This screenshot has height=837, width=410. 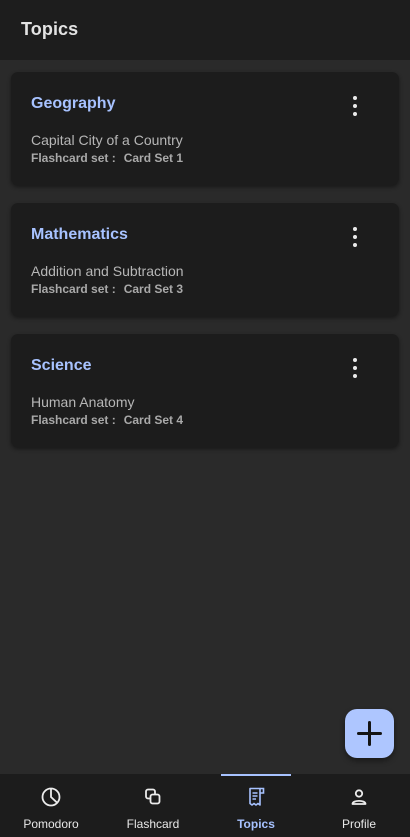 What do you see at coordinates (79, 234) in the screenshot?
I see `topic-title: Mathematics` at bounding box center [79, 234].